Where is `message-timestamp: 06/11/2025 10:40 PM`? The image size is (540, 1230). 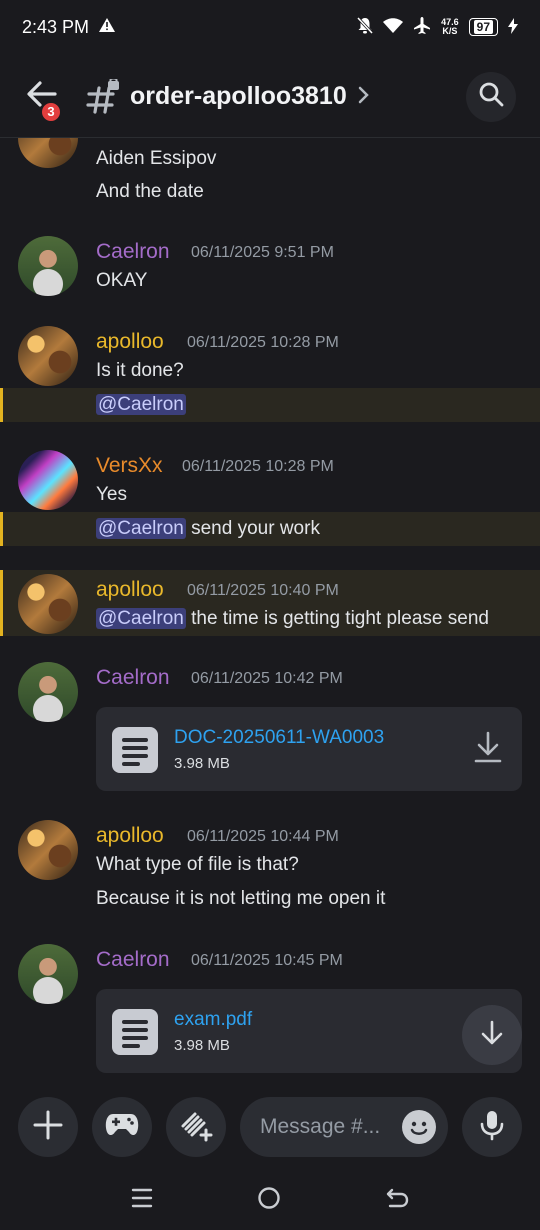 message-timestamp: 06/11/2025 10:40 PM is located at coordinates (263, 590).